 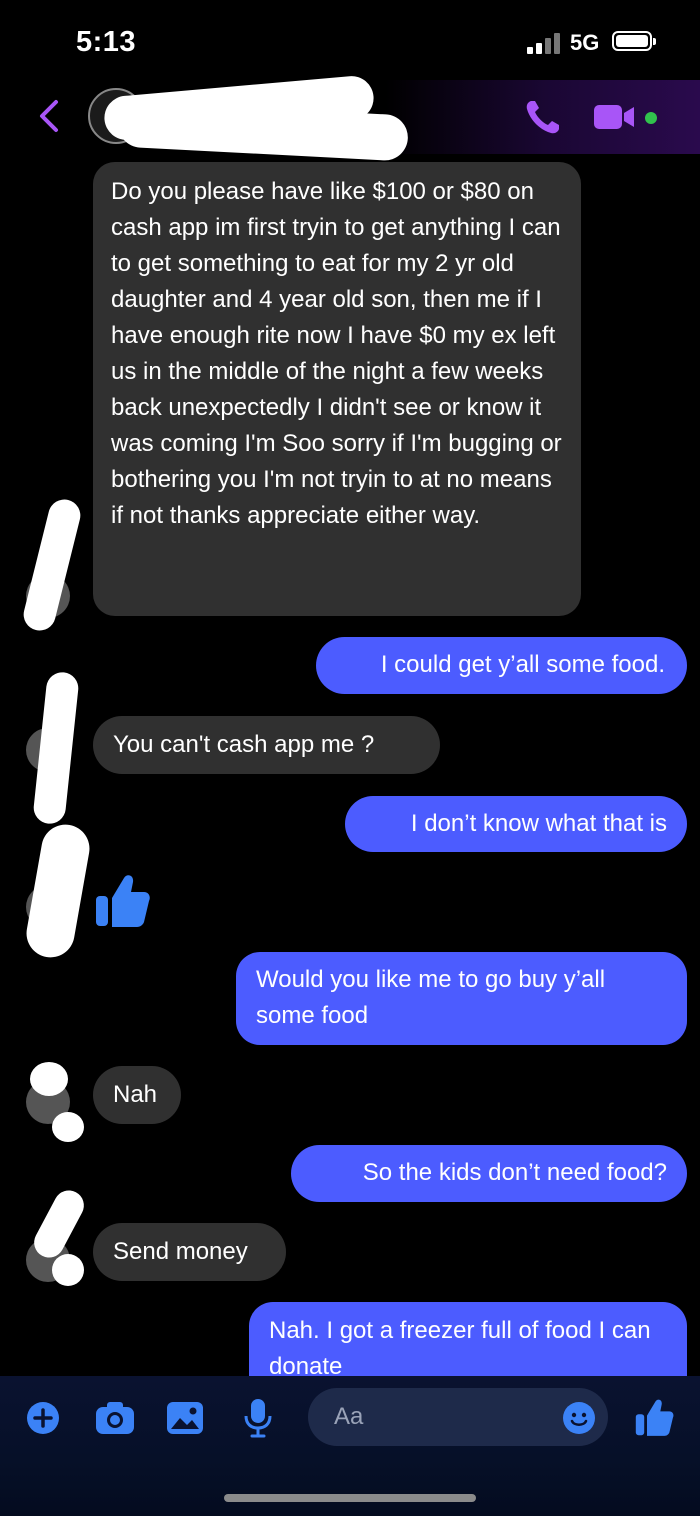 I want to click on message-outgoing: So the kids don’t need food?, so click(x=489, y=1173).